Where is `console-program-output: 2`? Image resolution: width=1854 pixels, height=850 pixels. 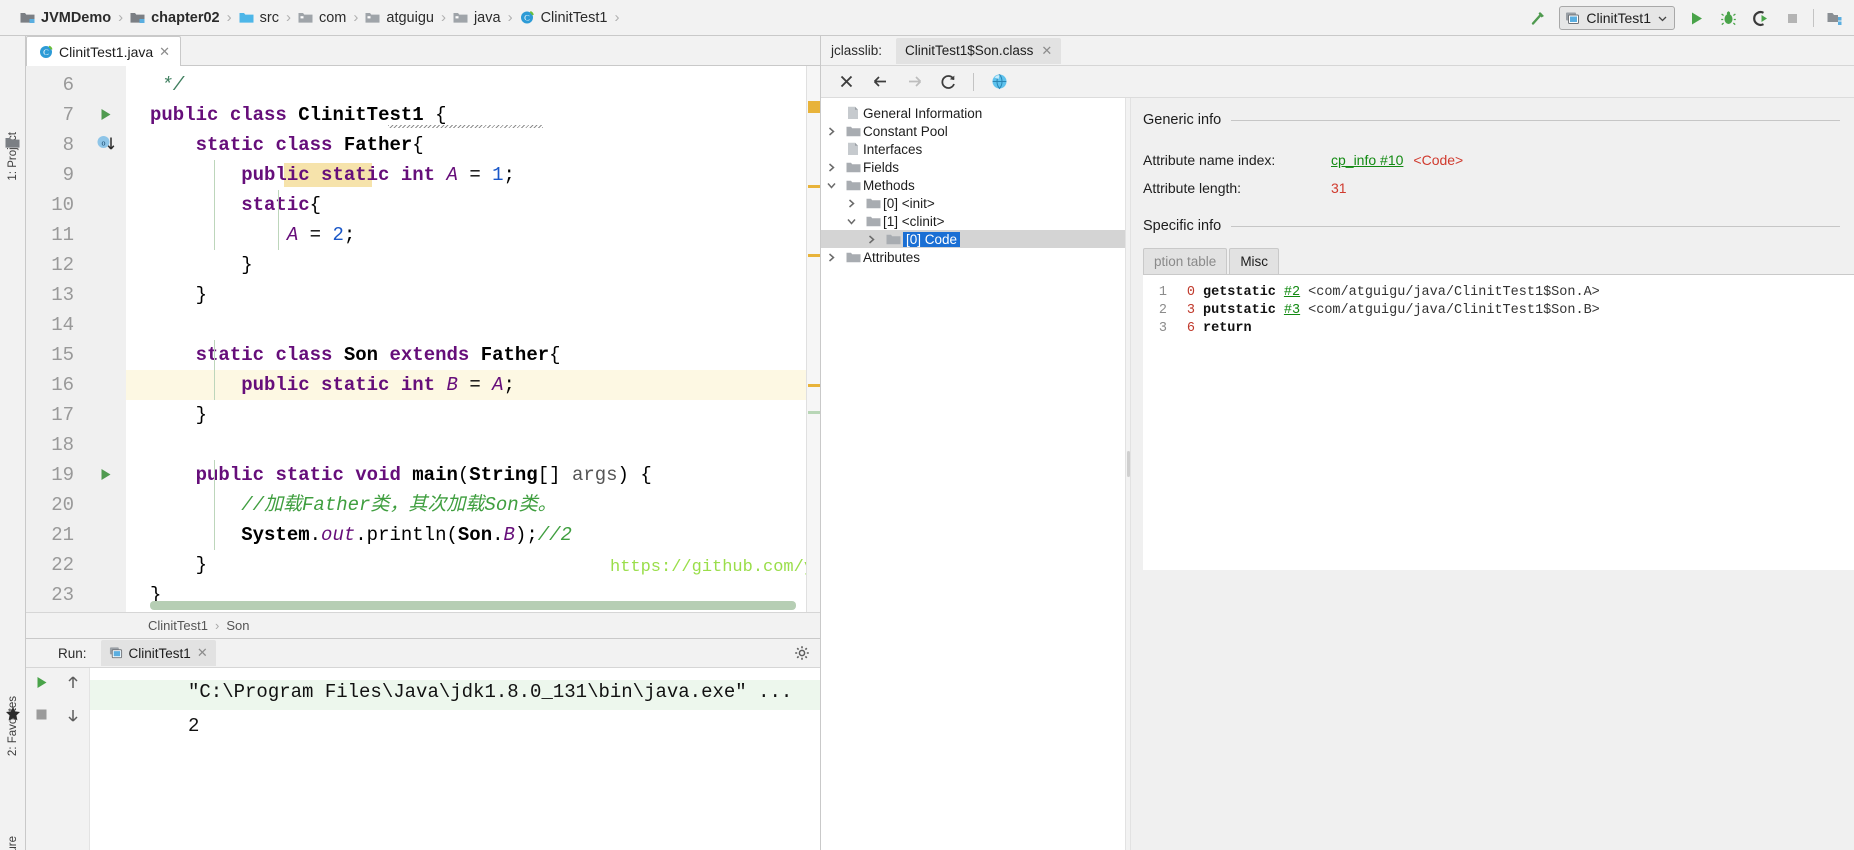 console-program-output: 2 is located at coordinates (194, 726).